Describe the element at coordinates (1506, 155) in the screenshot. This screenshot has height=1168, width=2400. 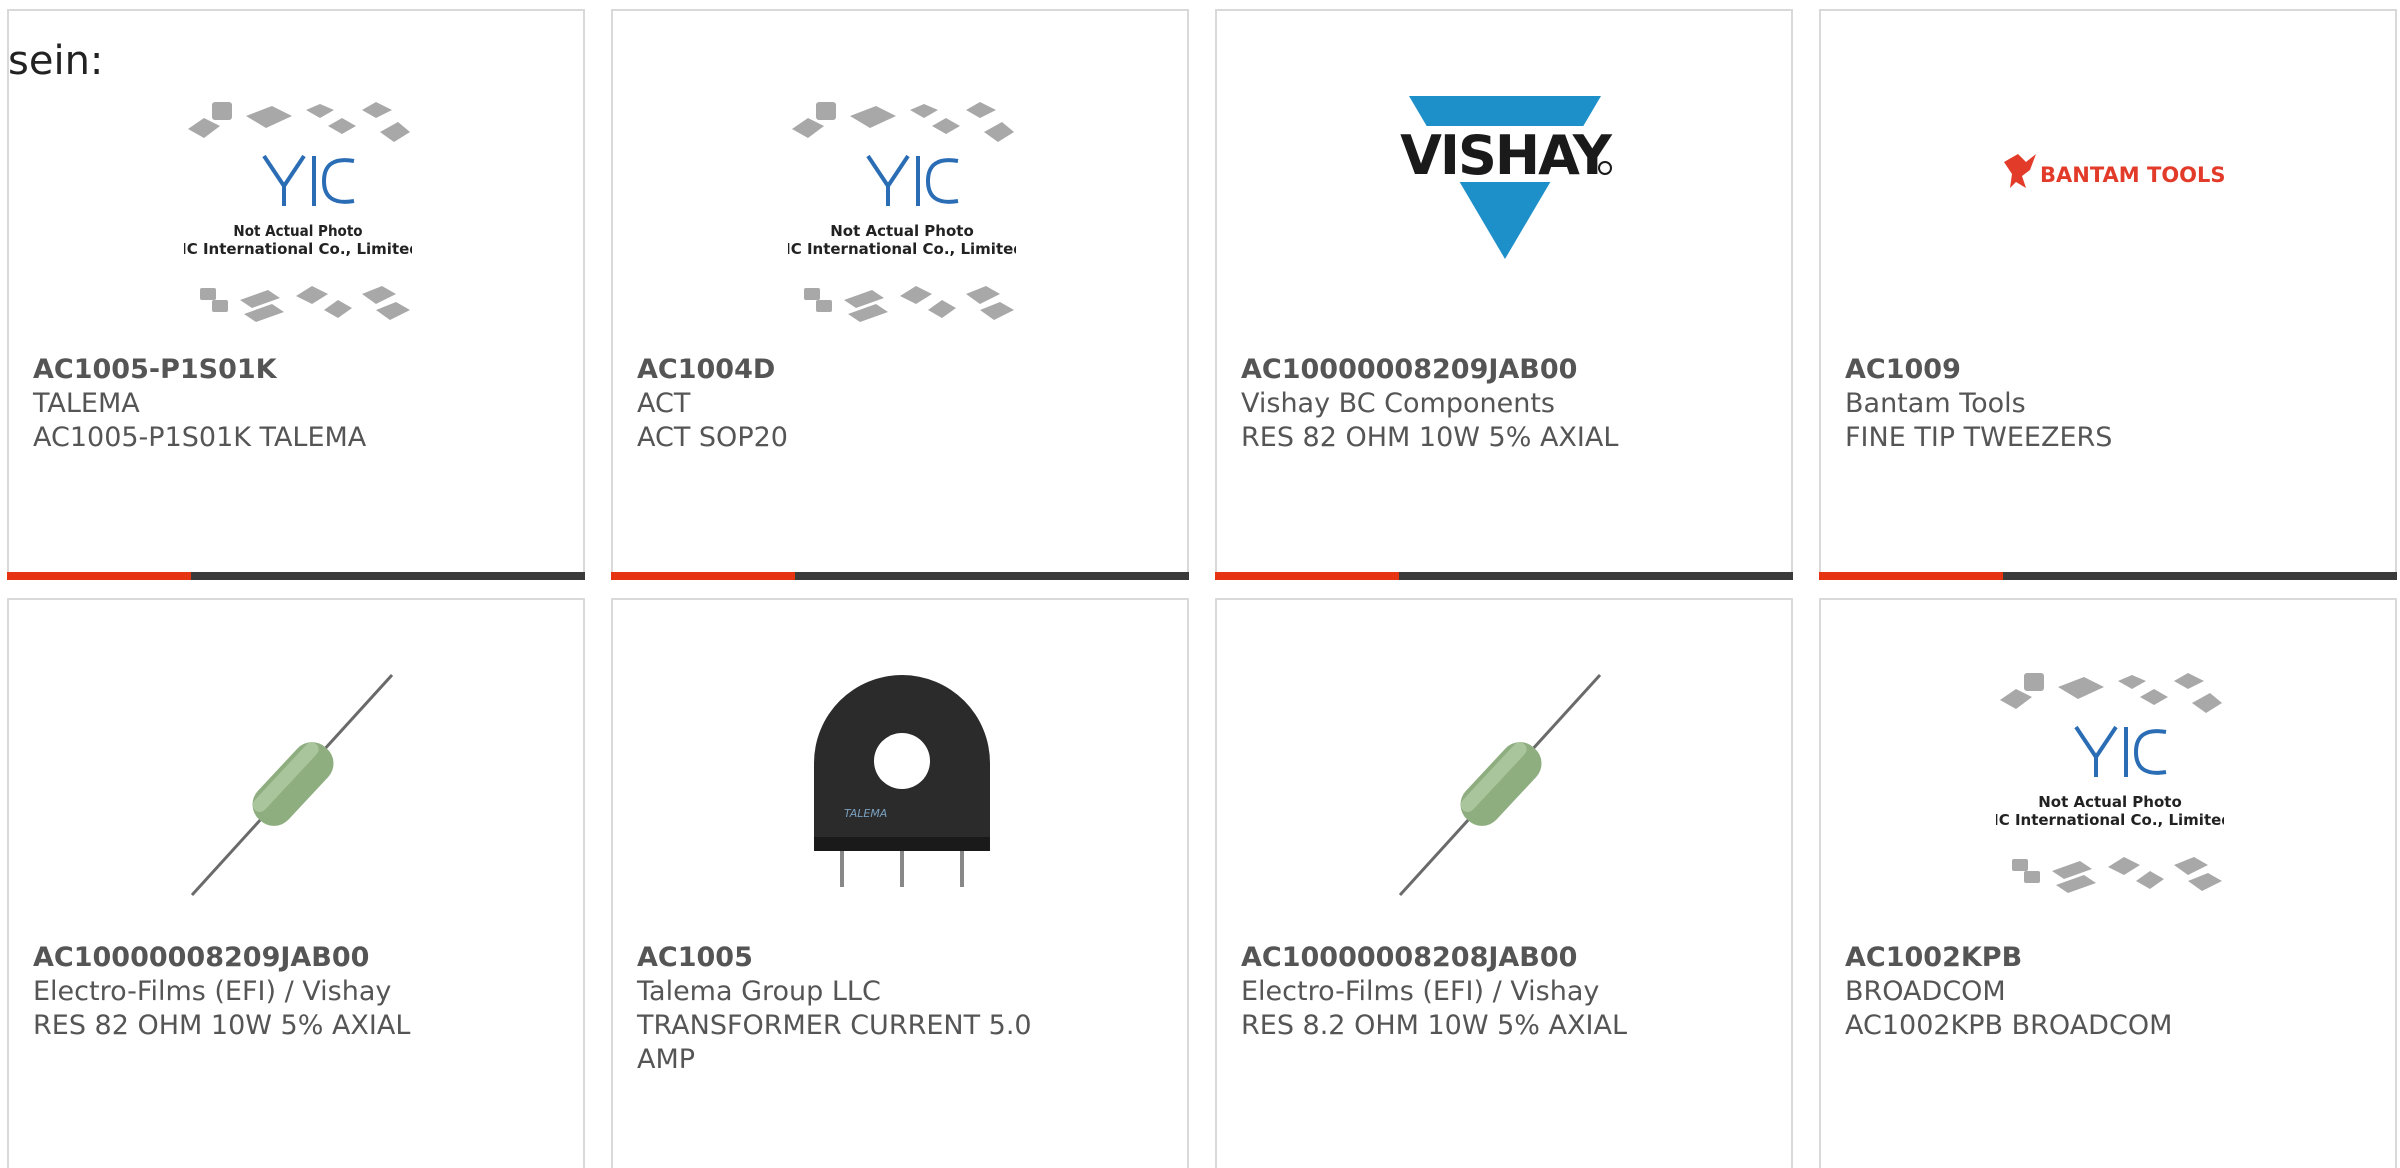
I see `svg-text: VISHAY` at that location.